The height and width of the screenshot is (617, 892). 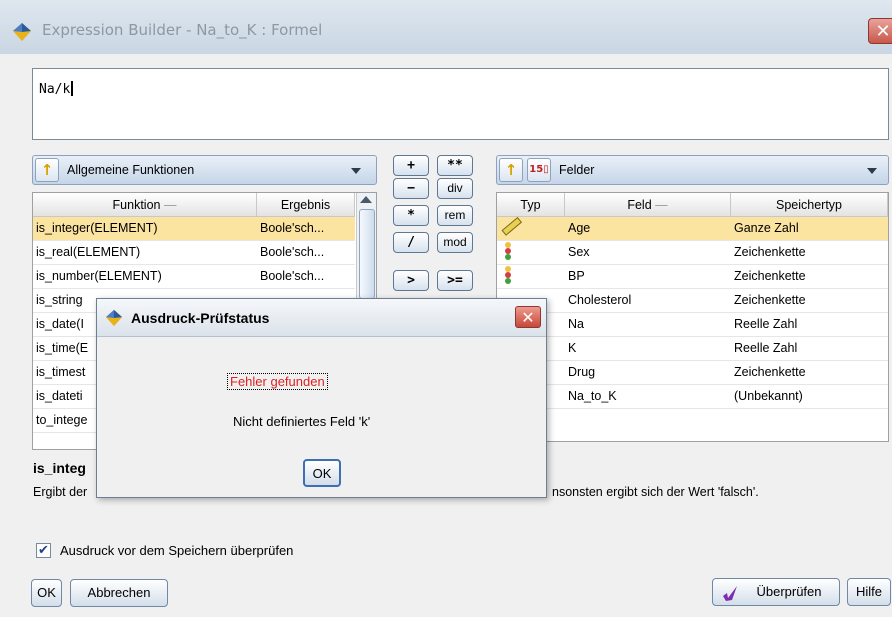 I want to click on table-row: Na_to_K (Unbekannt), so click(x=692, y=397).